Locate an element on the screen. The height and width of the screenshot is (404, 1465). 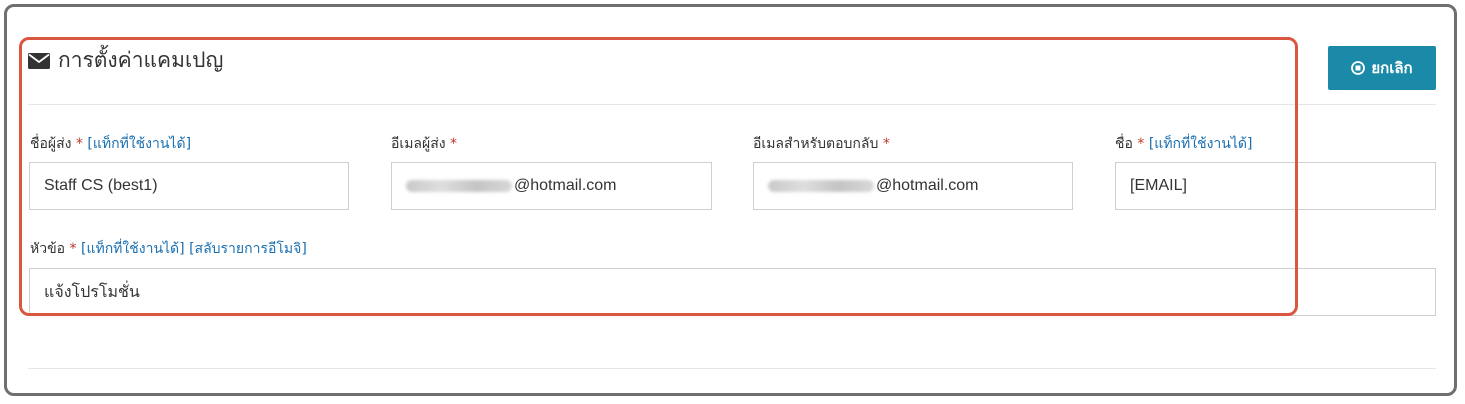
sender-email-input: @hotmail.com is located at coordinates (551, 186).